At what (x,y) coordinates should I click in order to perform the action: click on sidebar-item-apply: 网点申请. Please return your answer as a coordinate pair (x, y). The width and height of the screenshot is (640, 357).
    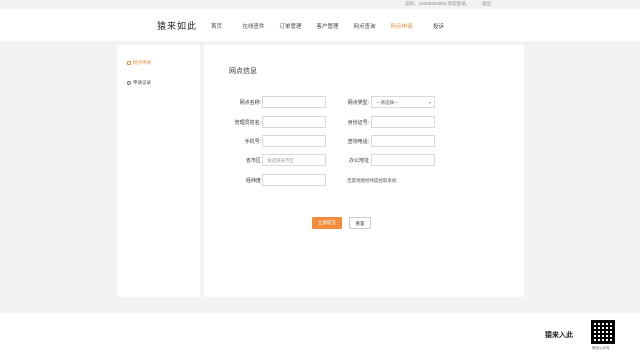
    Looking at the image, I should click on (139, 63).